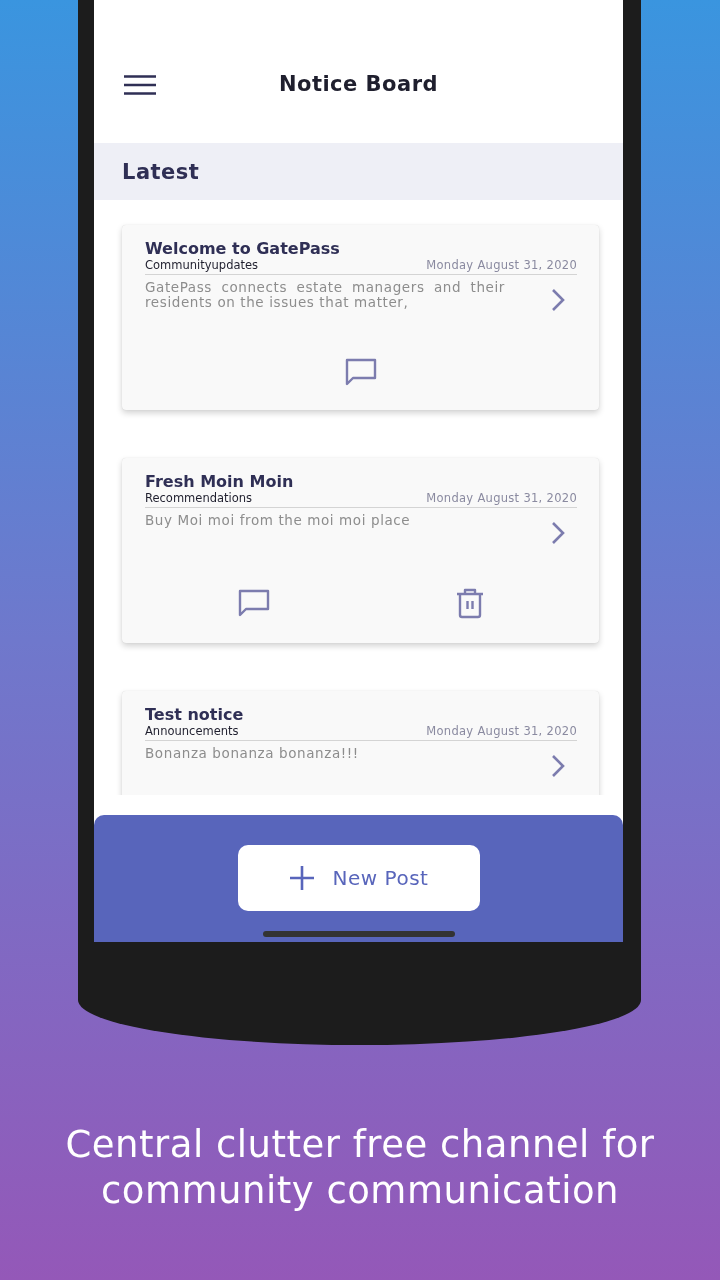 This screenshot has height=1280, width=720. I want to click on notice-category: Recommendations, so click(199, 498).